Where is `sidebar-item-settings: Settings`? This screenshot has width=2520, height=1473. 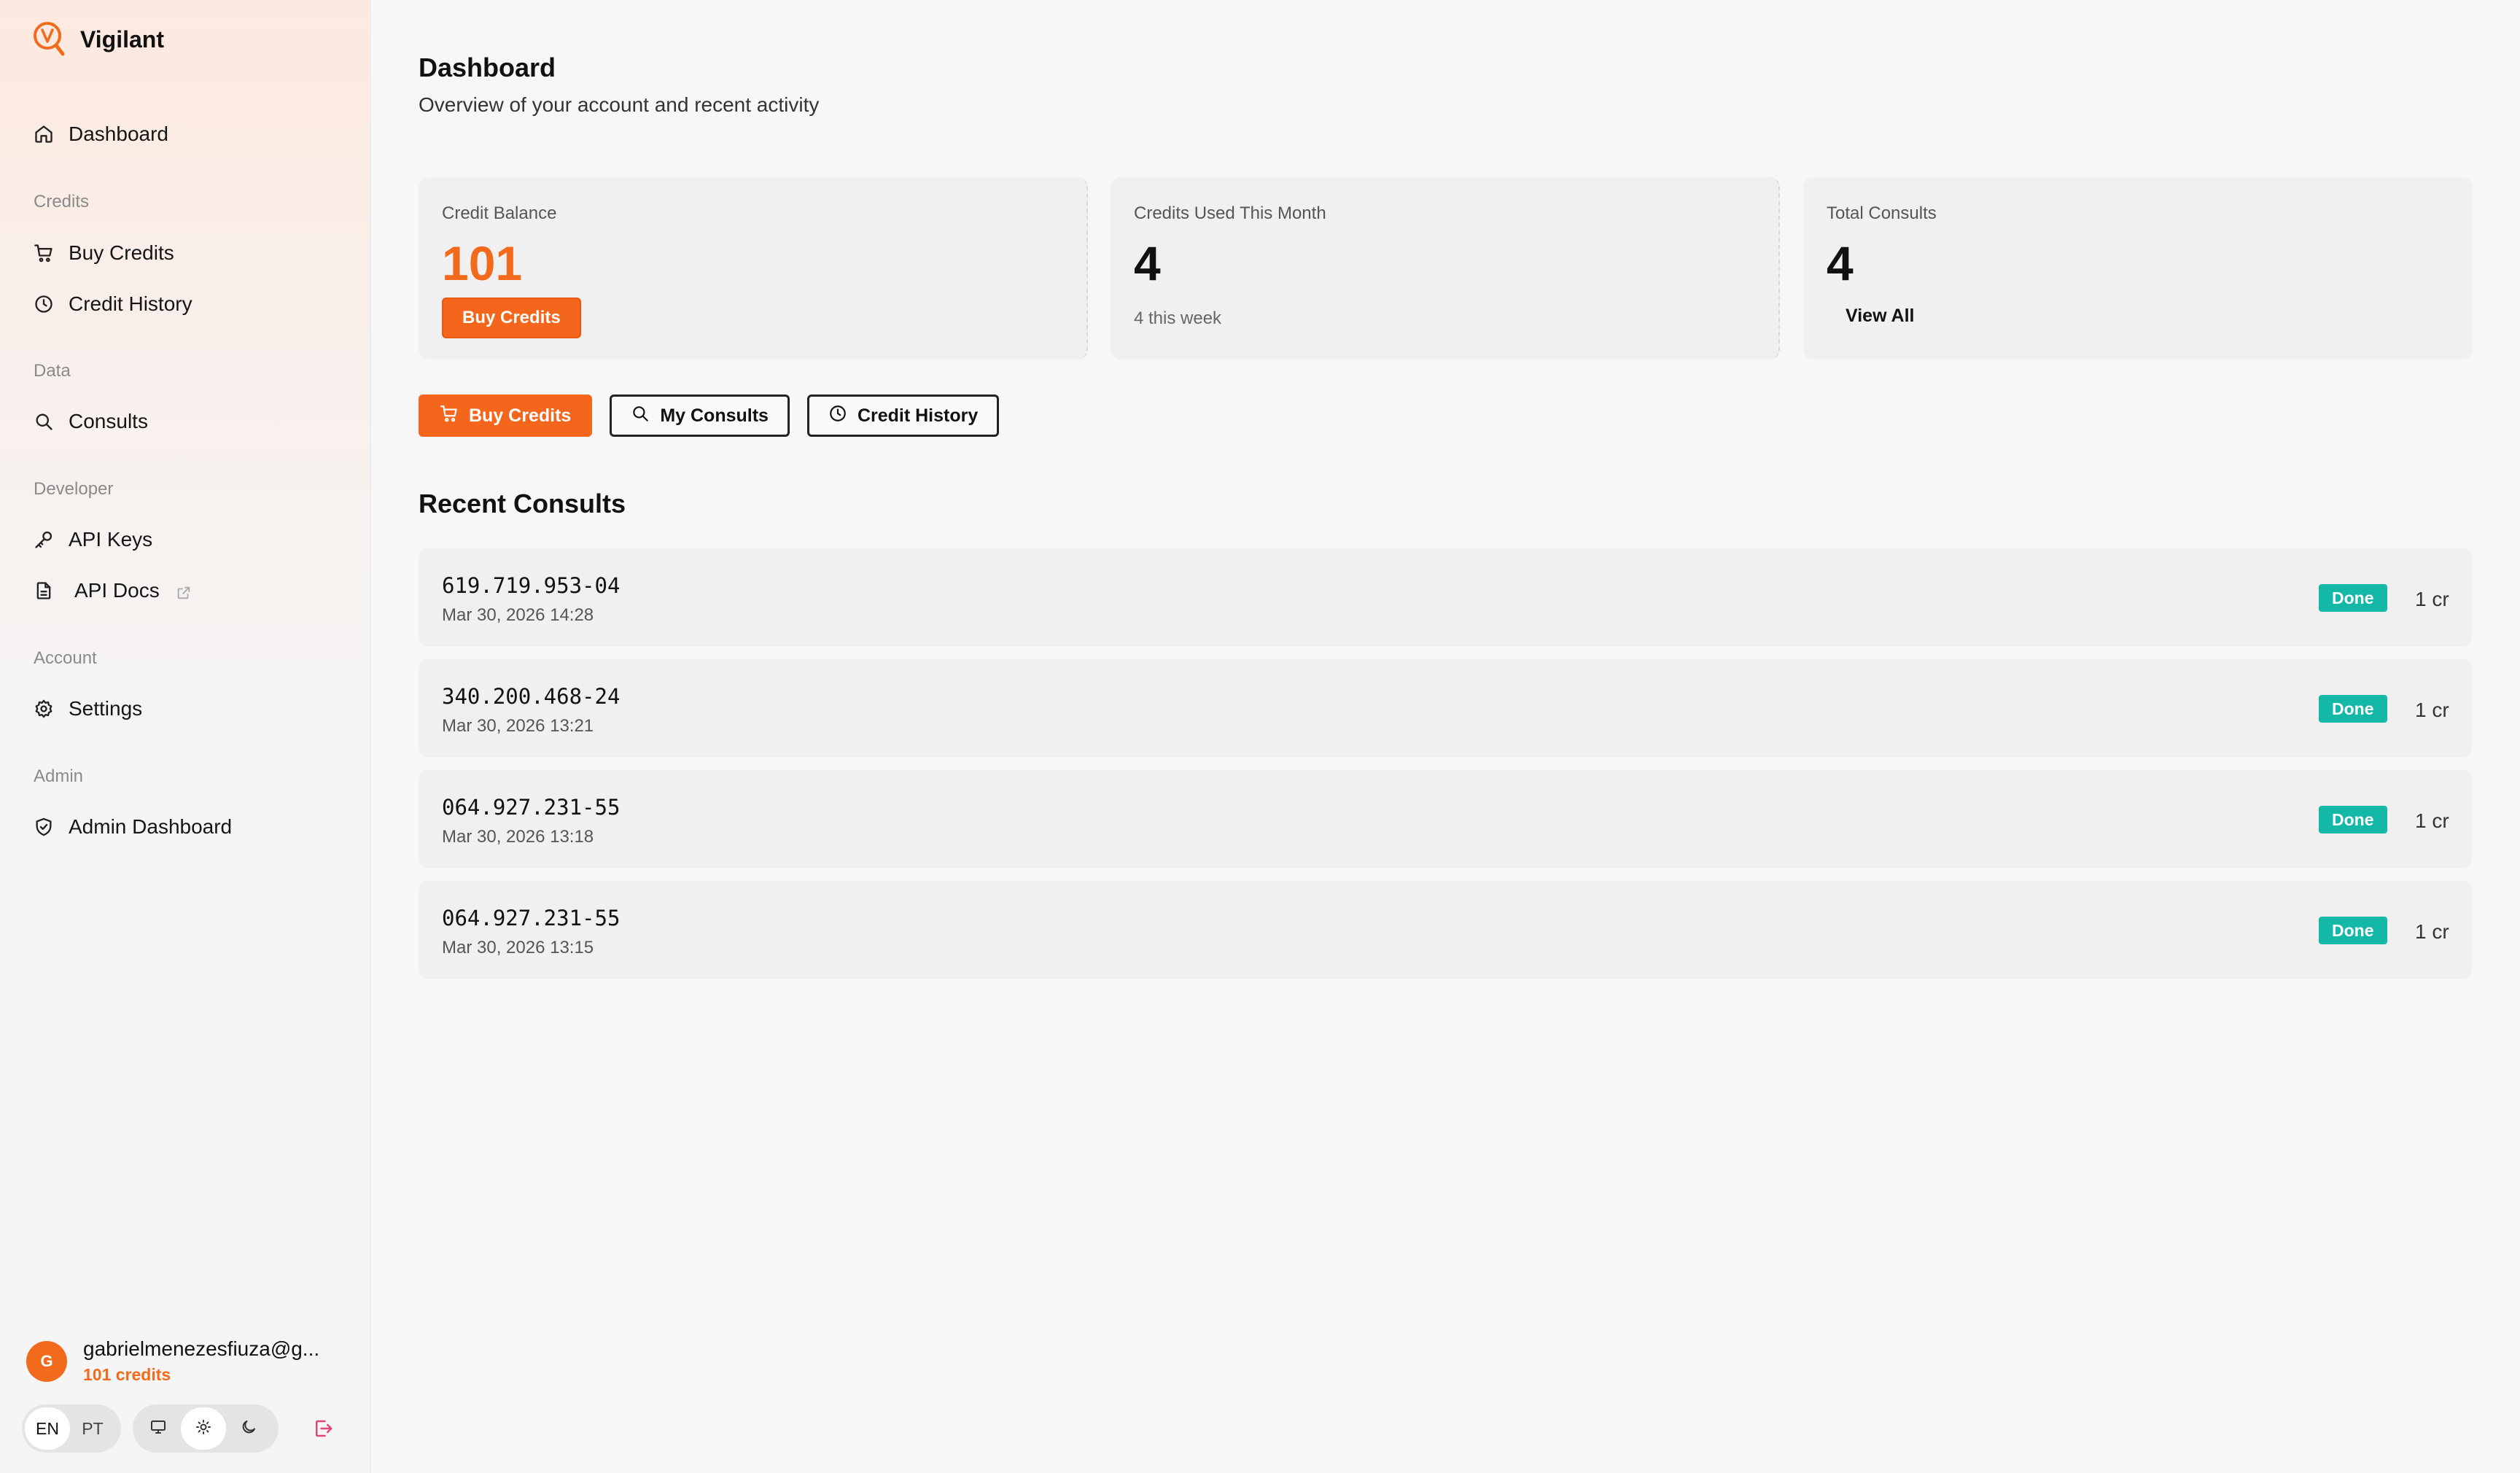 sidebar-item-settings: Settings is located at coordinates (88, 709).